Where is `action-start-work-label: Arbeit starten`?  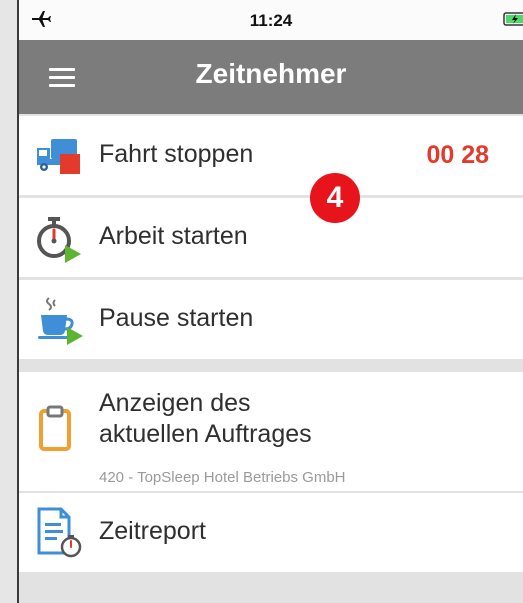 action-start-work-label: Arbeit starten is located at coordinates (173, 236).